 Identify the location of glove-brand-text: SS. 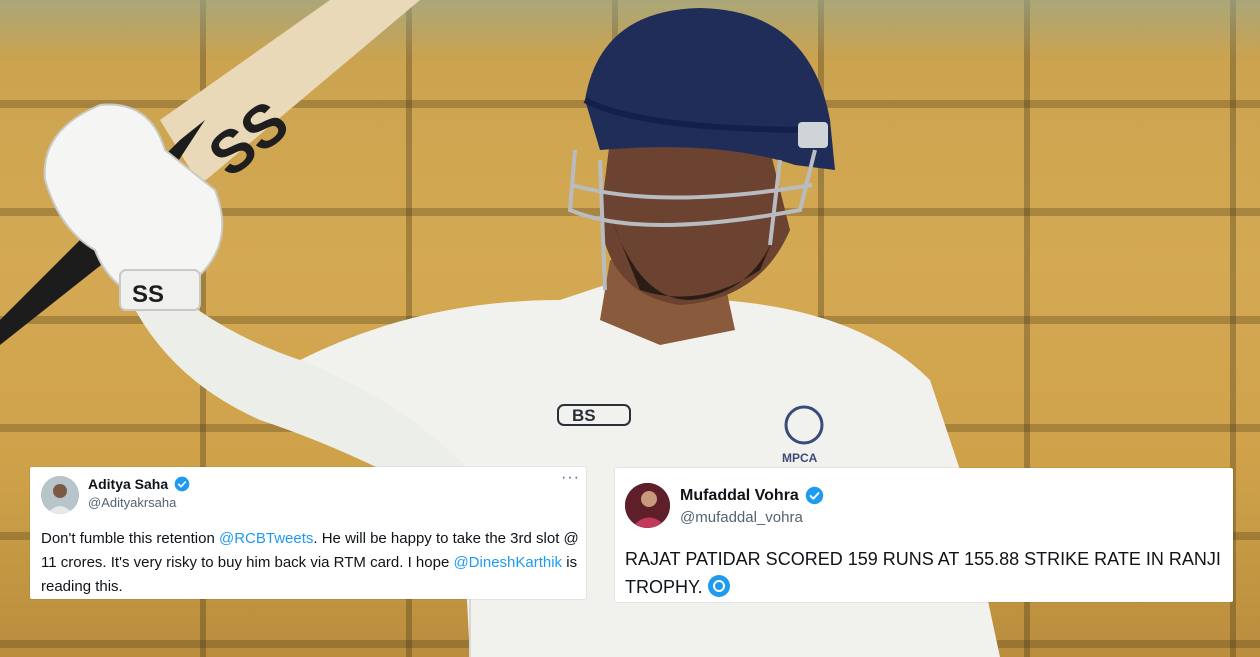
(148, 294).